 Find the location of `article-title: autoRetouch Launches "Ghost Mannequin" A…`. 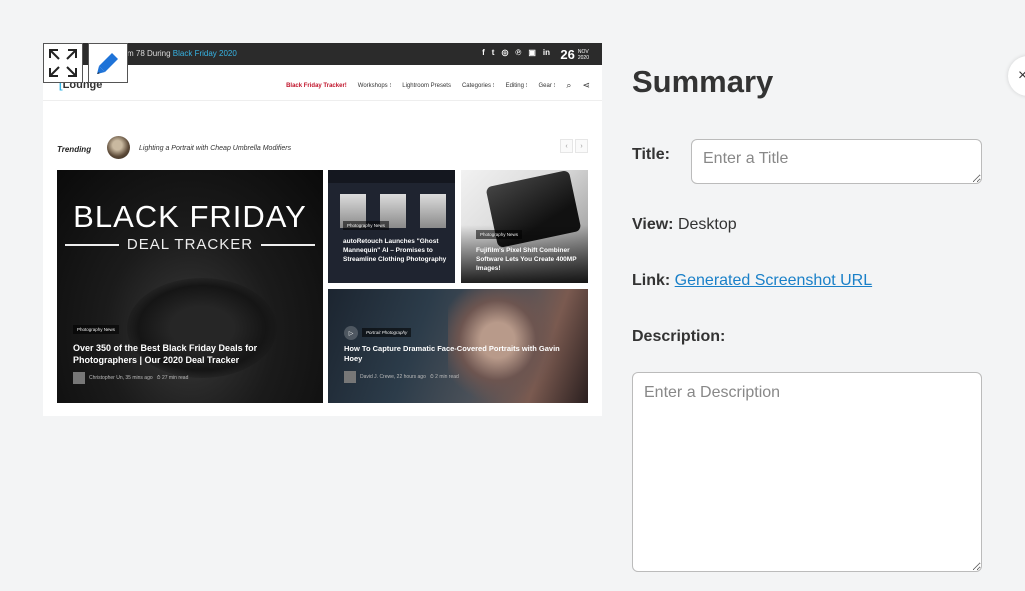

article-title: autoRetouch Launches "Ghost Mannequin" A… is located at coordinates (395, 250).